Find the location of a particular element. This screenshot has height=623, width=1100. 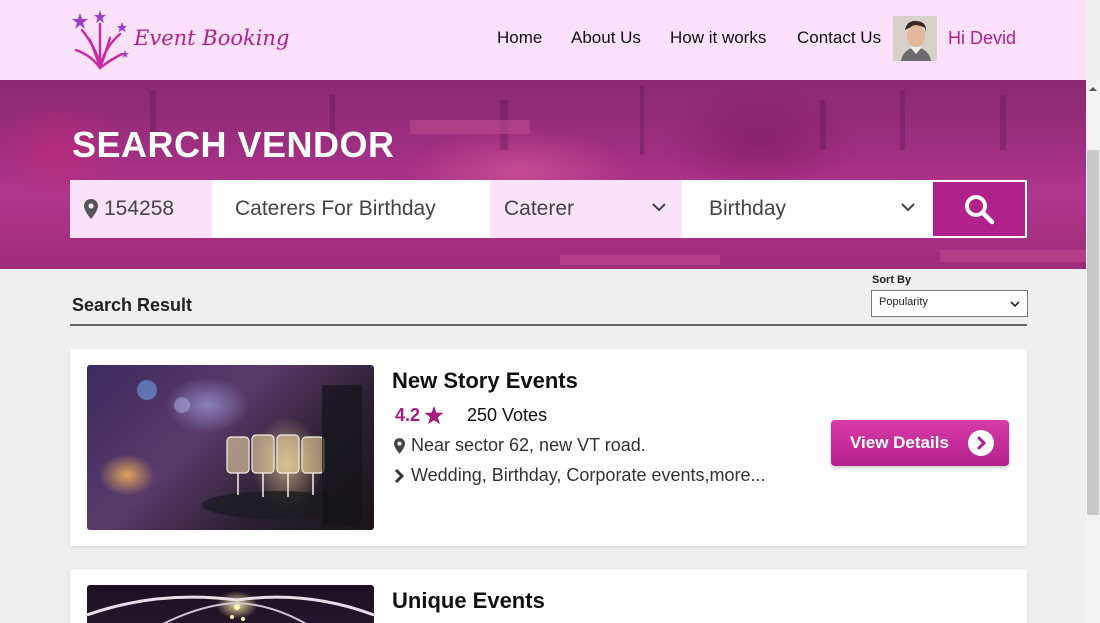

fireworks-logo-icon is located at coordinates (100, 40).